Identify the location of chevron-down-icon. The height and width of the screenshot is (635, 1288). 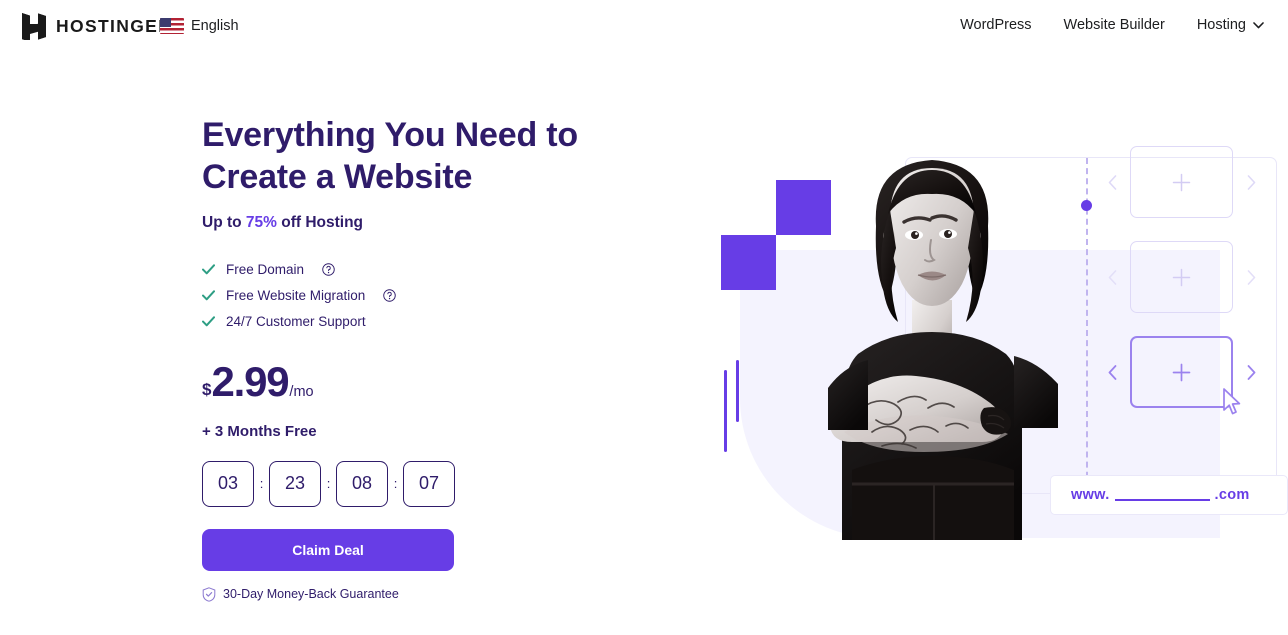
(1258, 25).